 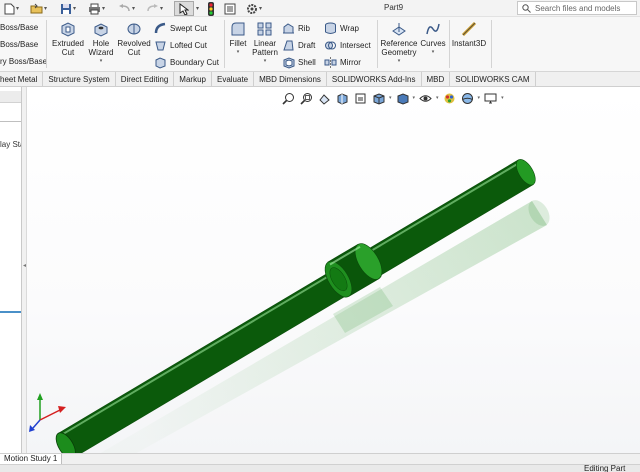 I want to click on rib-button: Rib, so click(x=296, y=28).